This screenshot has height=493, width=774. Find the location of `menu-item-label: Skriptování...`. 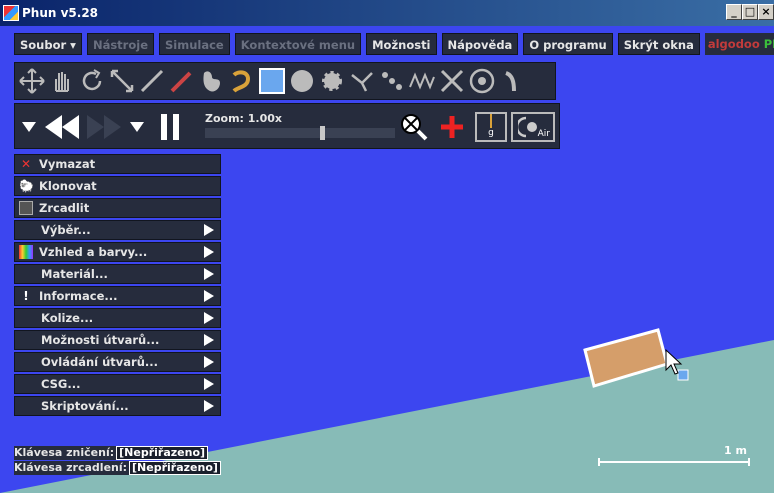

menu-item-label: Skriptování... is located at coordinates (85, 406).